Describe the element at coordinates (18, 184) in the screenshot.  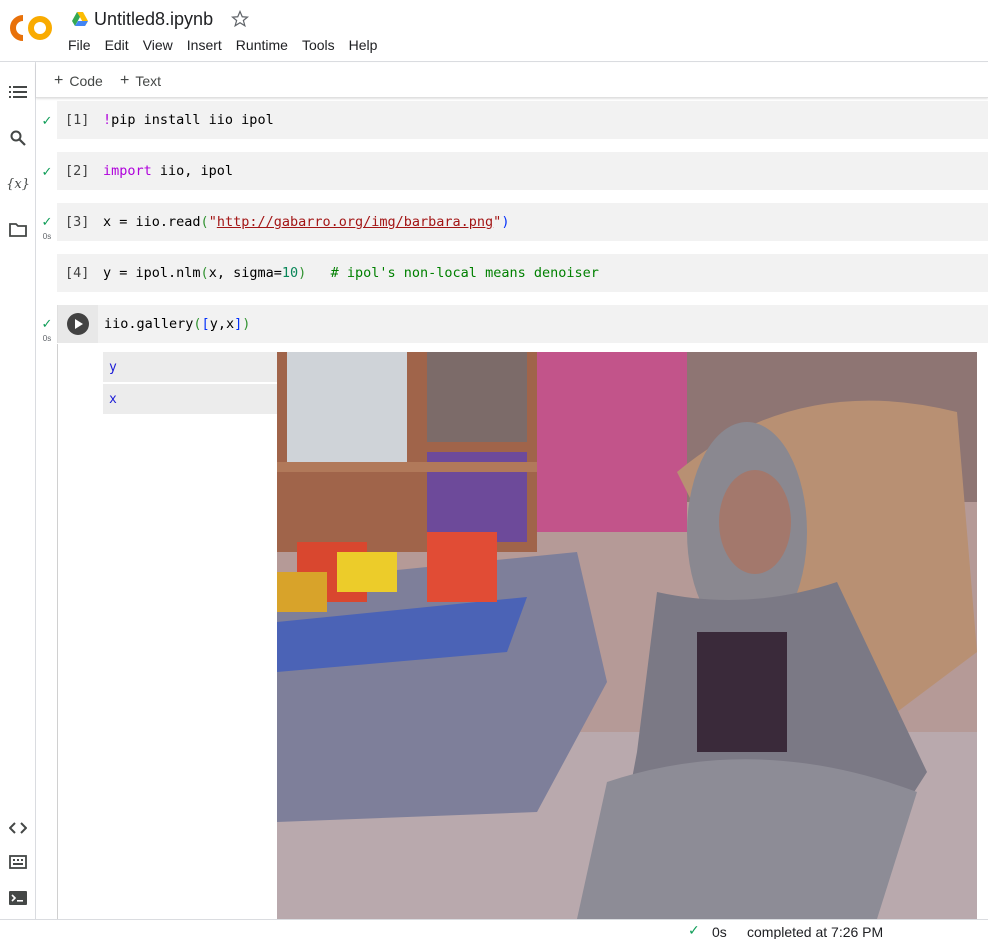
I see `variables-icon: {x}` at that location.